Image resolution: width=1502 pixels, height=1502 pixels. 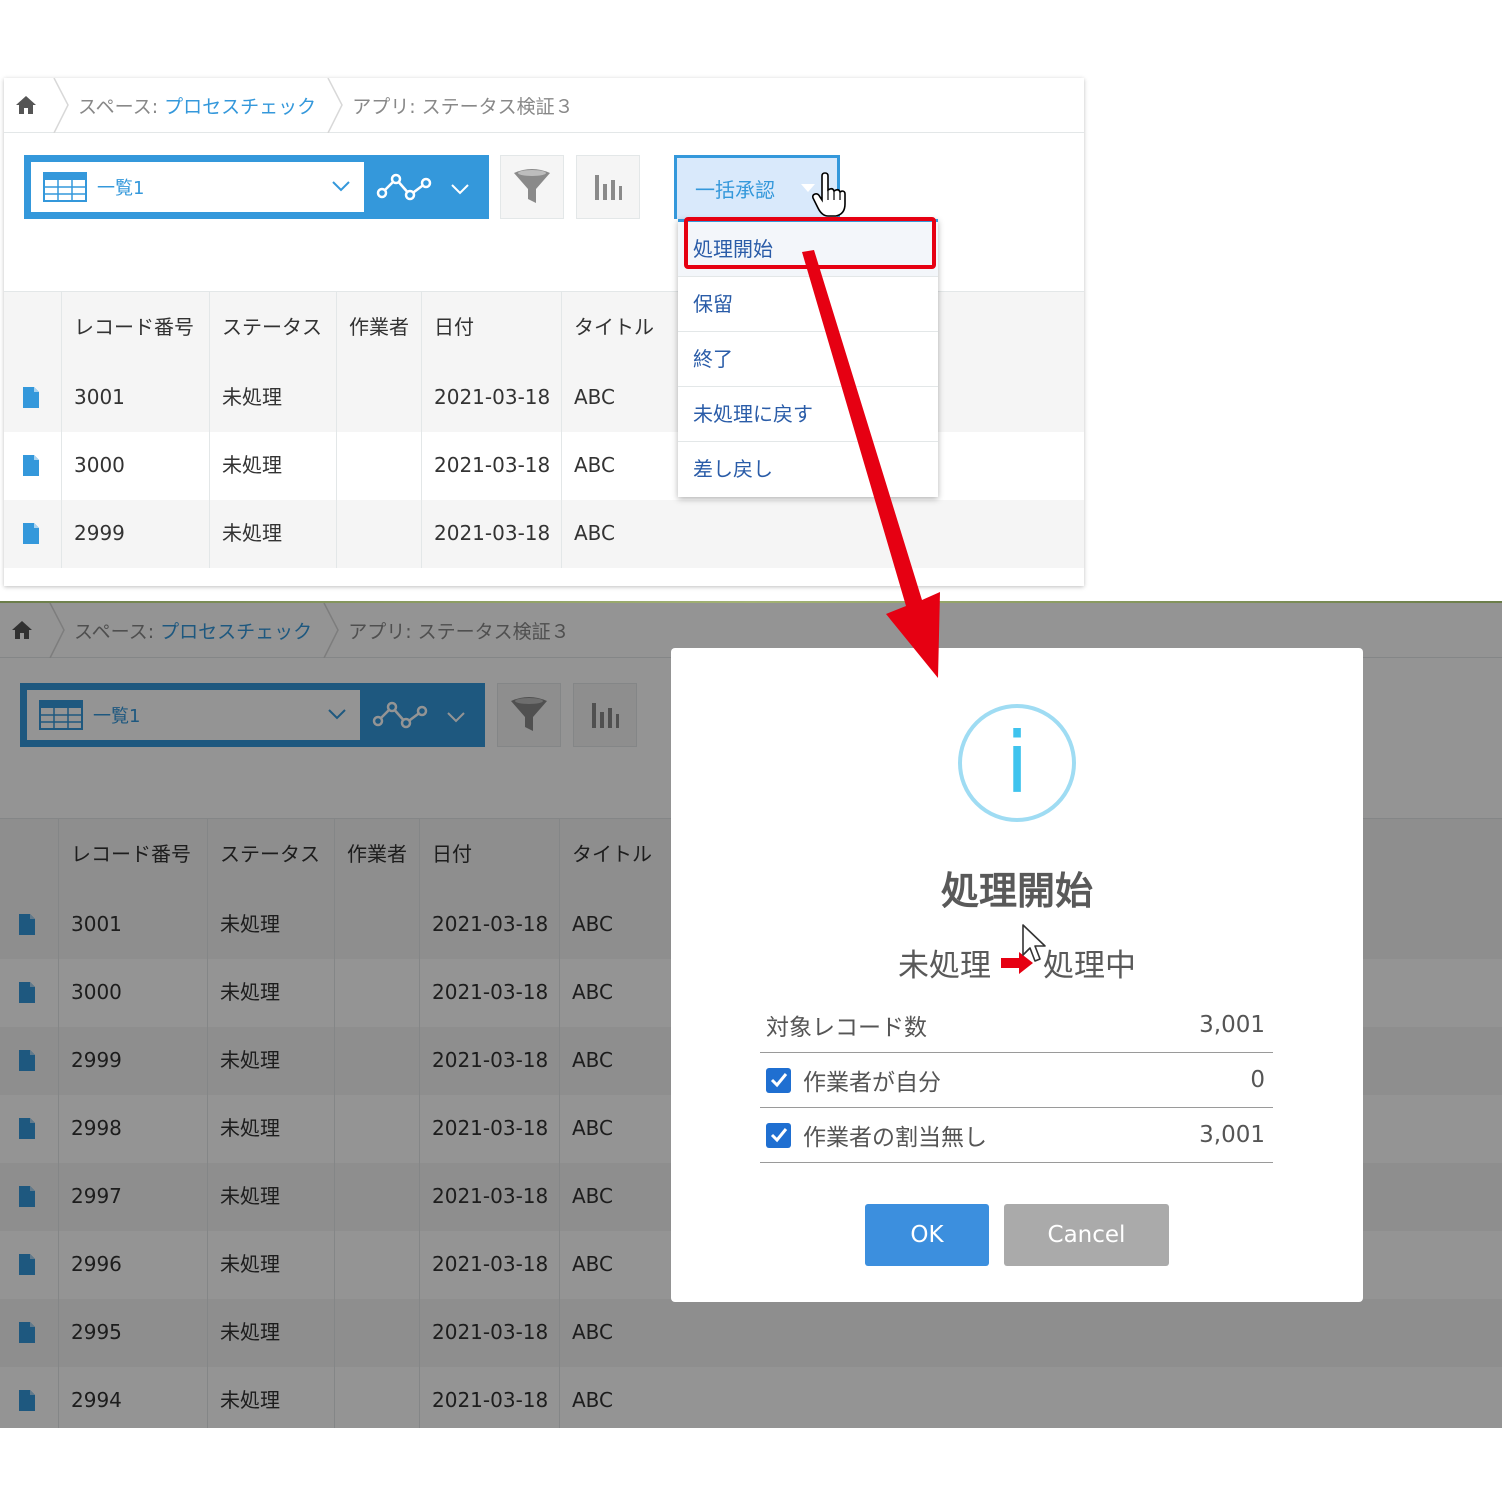 What do you see at coordinates (1089, 966) in the screenshot?
I see `to-status: 処理中` at bounding box center [1089, 966].